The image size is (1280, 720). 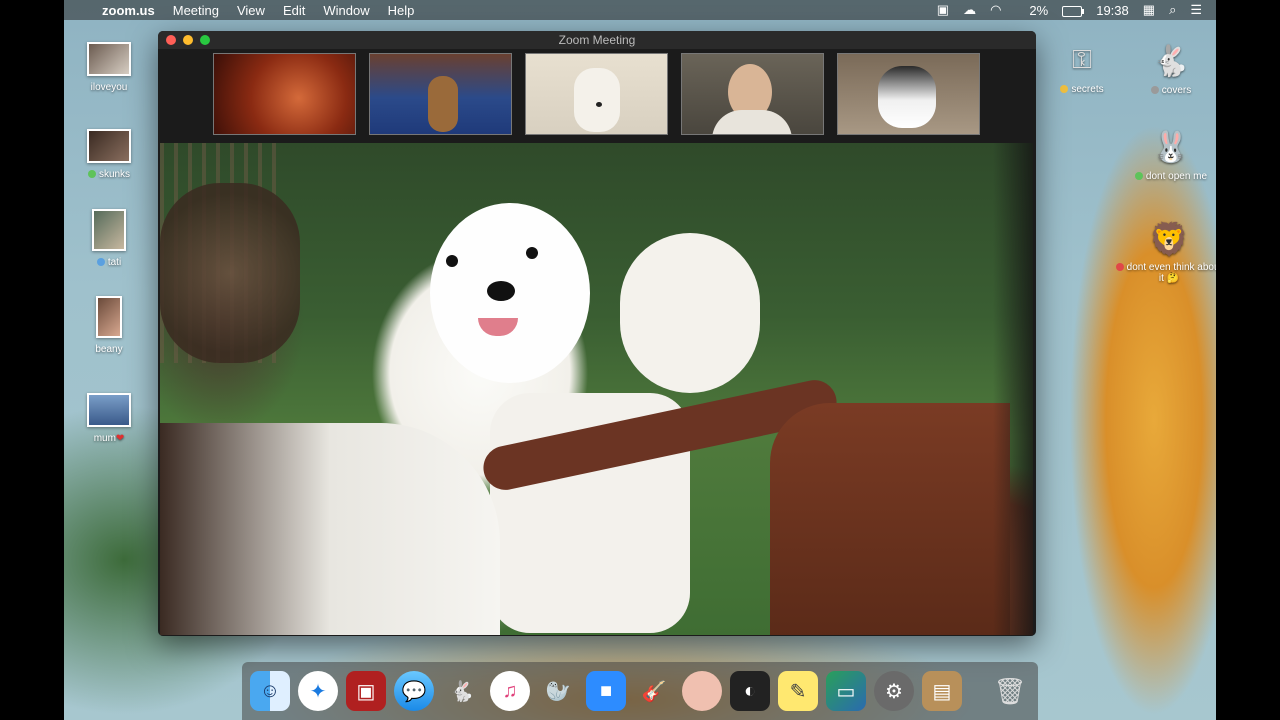 What do you see at coordinates (346, 10) in the screenshot?
I see `menu-window: Window` at bounding box center [346, 10].